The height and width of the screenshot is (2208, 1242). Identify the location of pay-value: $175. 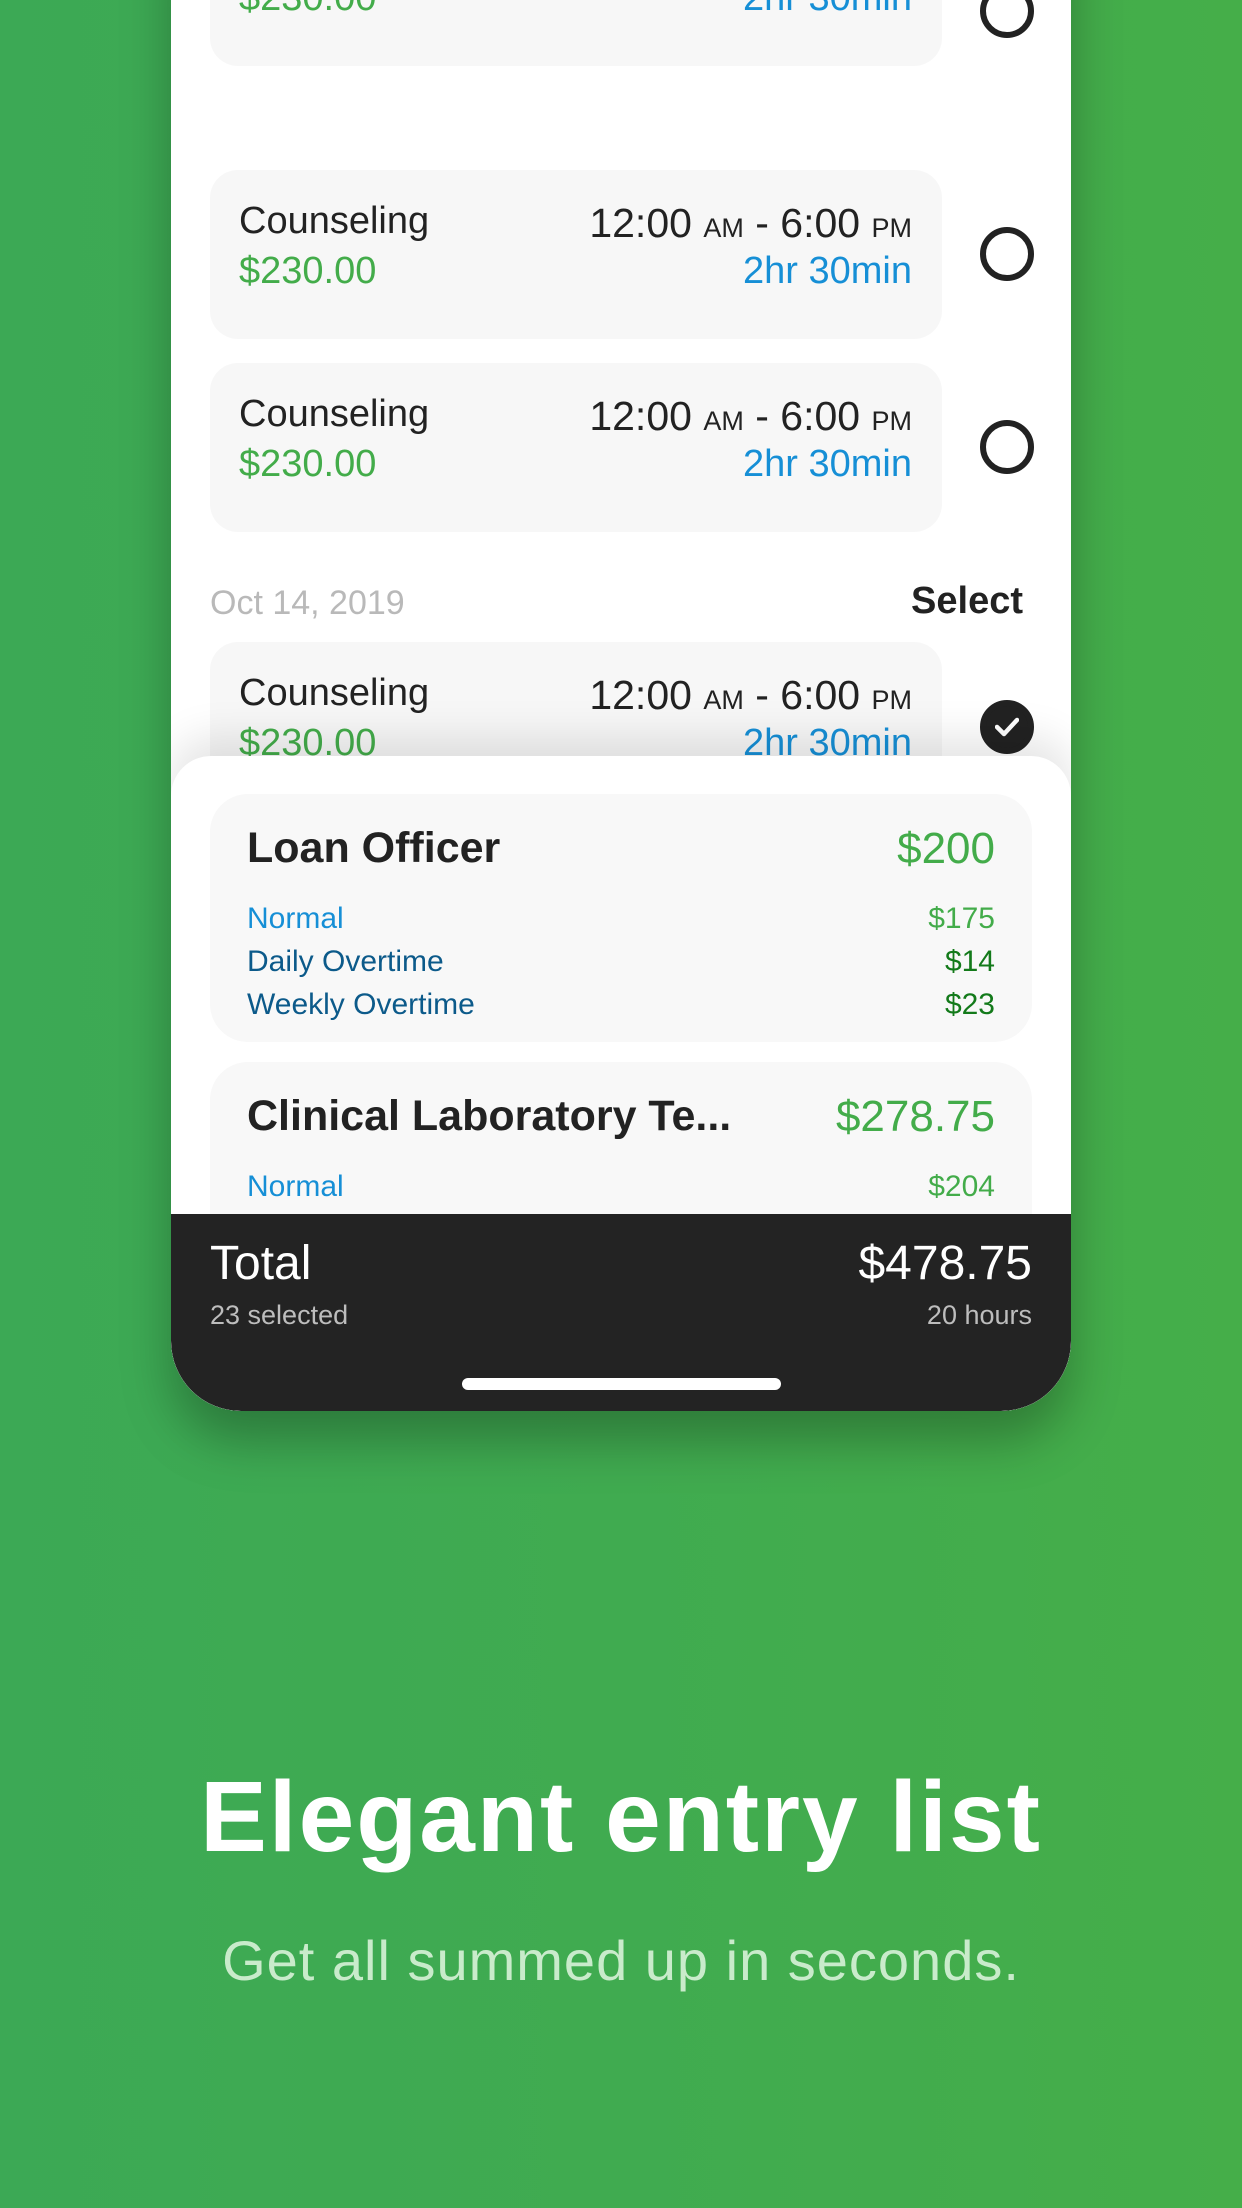
(961, 918).